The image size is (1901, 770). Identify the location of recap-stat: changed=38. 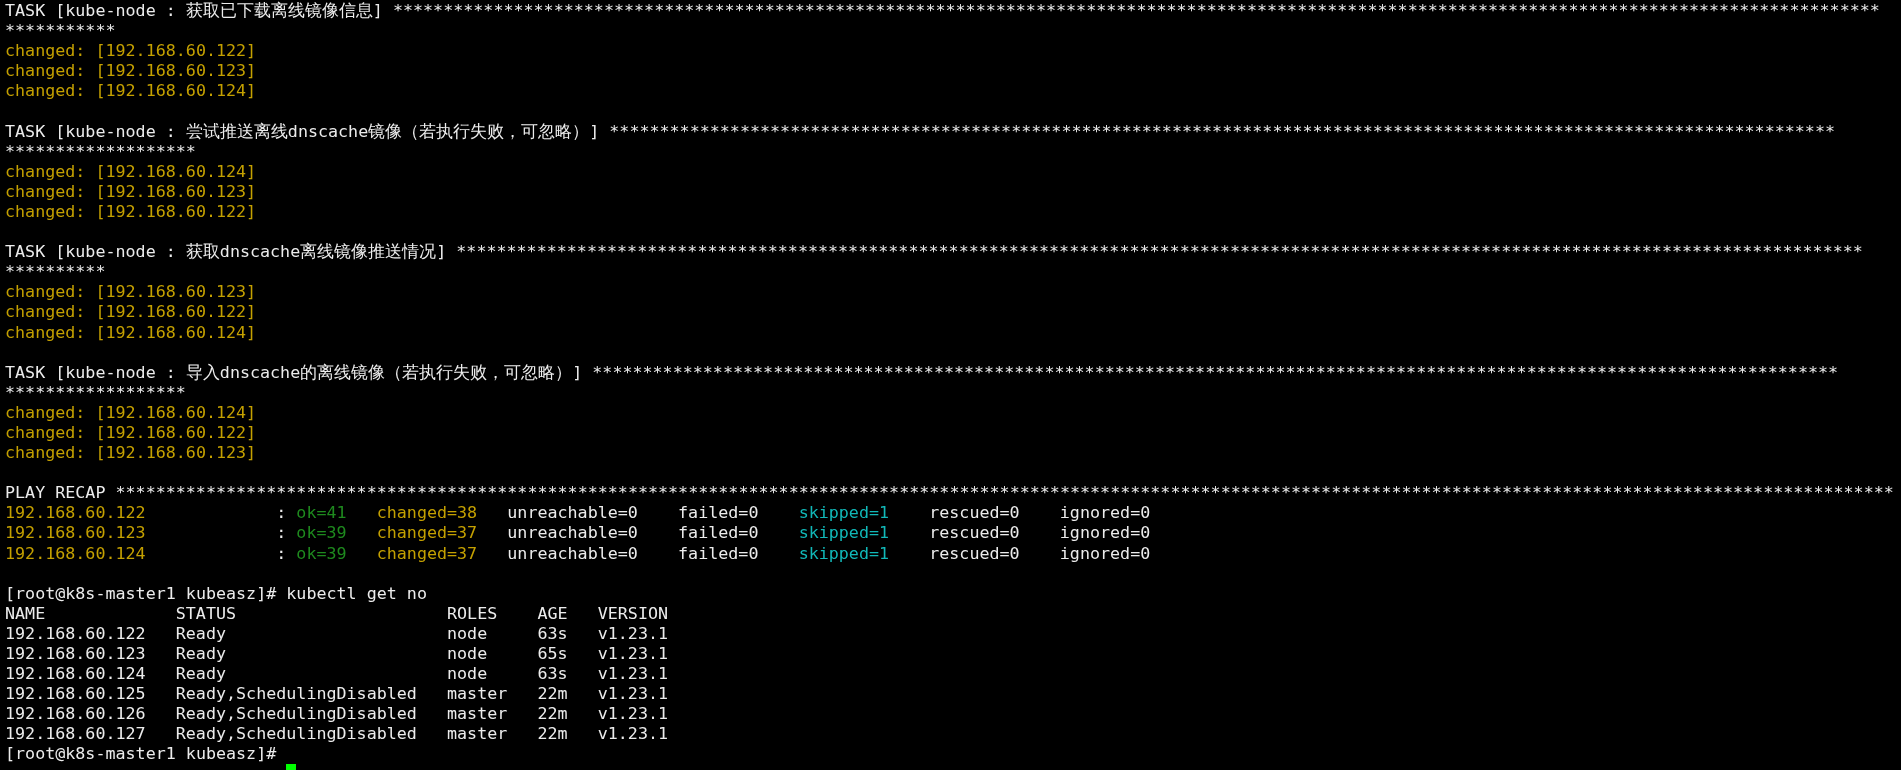
(427, 512).